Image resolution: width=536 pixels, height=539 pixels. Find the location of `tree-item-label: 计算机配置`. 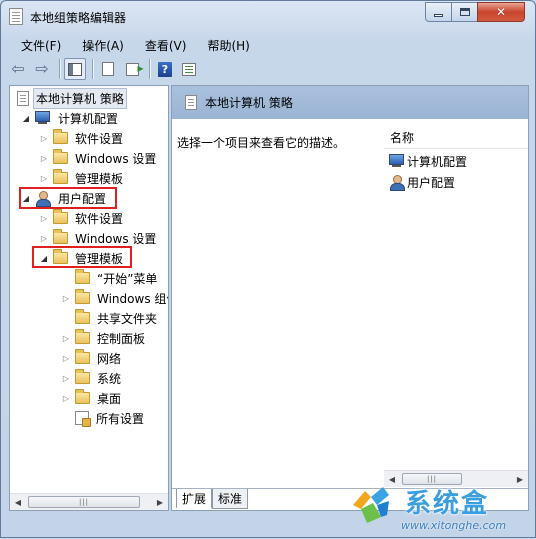

tree-item-label: 计算机配置 is located at coordinates (88, 118).